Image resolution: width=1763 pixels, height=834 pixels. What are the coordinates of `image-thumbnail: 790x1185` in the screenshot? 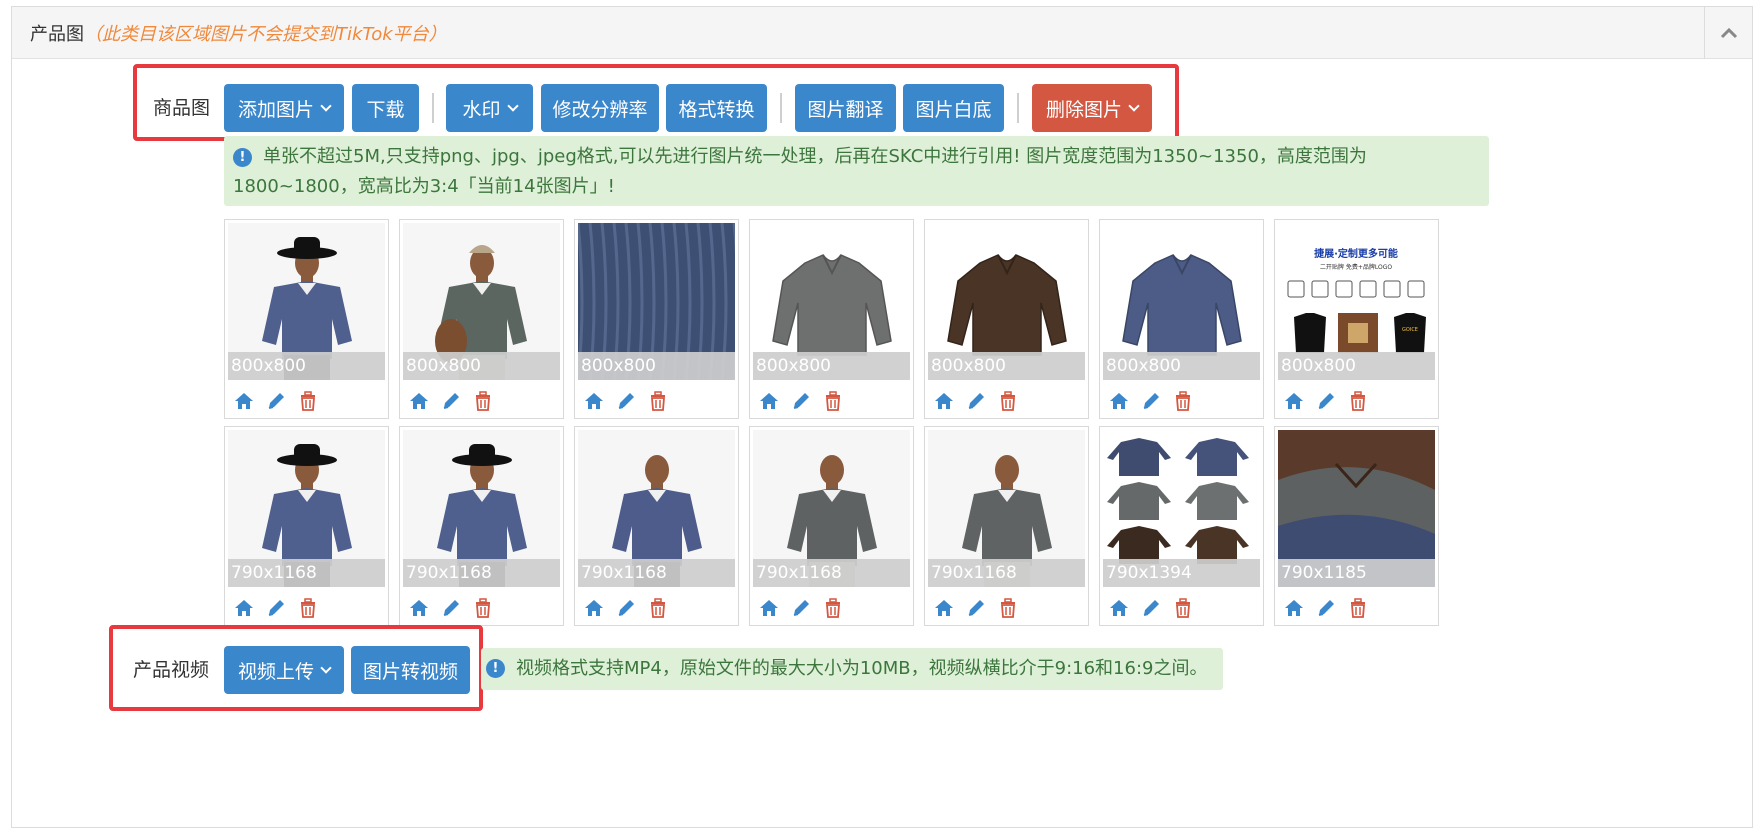 It's located at (1356, 526).